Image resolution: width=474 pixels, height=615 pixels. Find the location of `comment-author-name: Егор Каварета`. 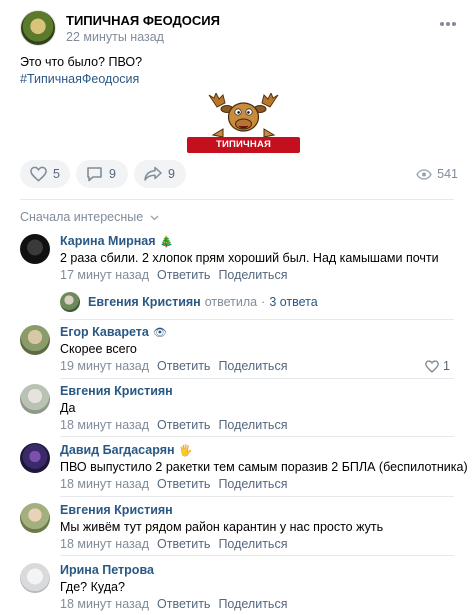

comment-author-name: Егор Каварета is located at coordinates (104, 332).